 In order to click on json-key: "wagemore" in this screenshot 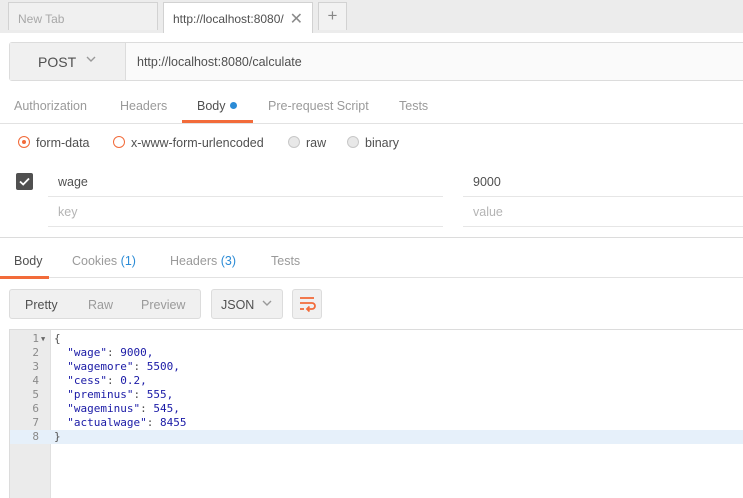, I will do `click(100, 366)`.